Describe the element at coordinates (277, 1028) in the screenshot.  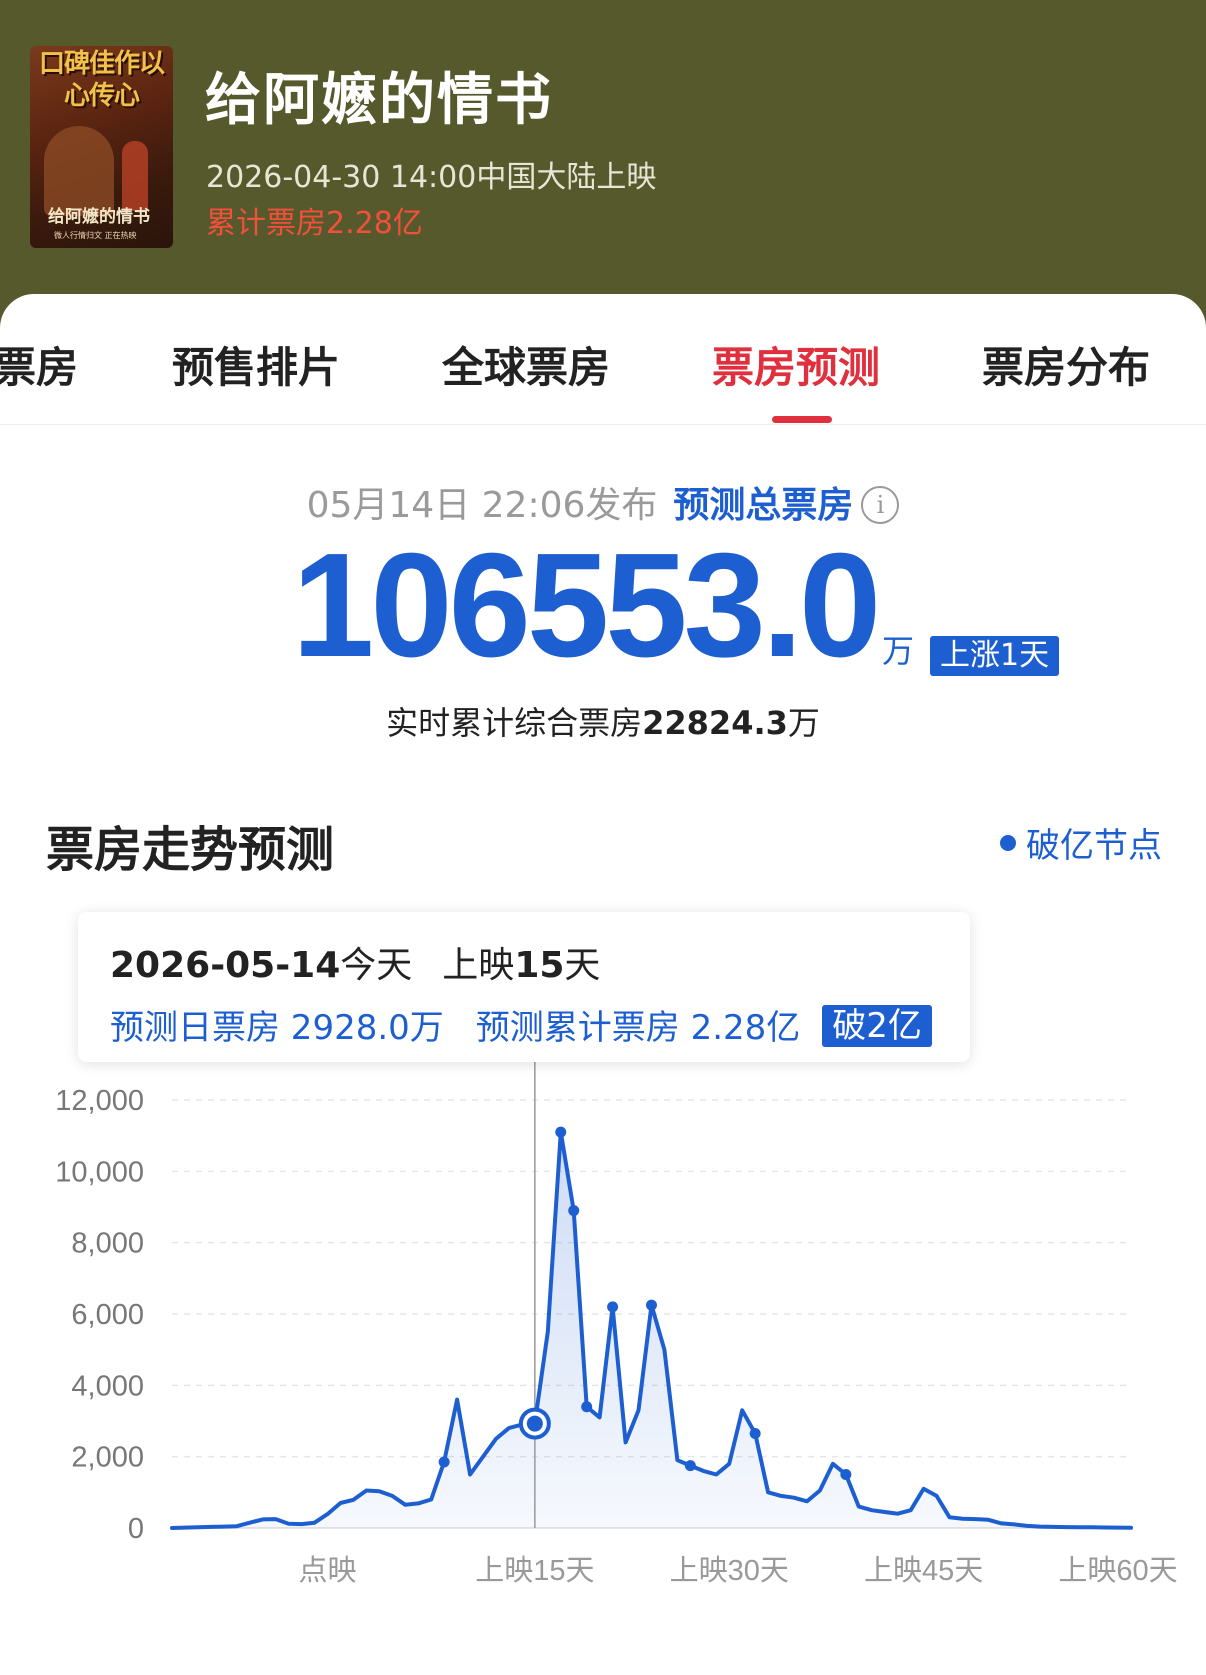
I see `tooltip-daily-forecast: 预测日票房 2928.0万` at that location.